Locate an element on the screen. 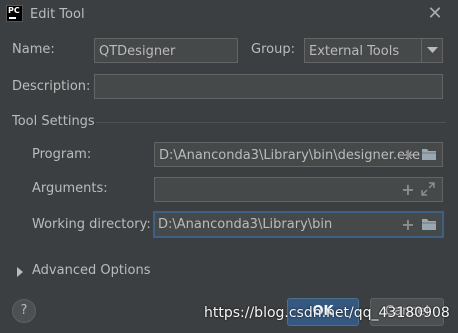  working-directory-label: Working directory: is located at coordinates (91, 224).